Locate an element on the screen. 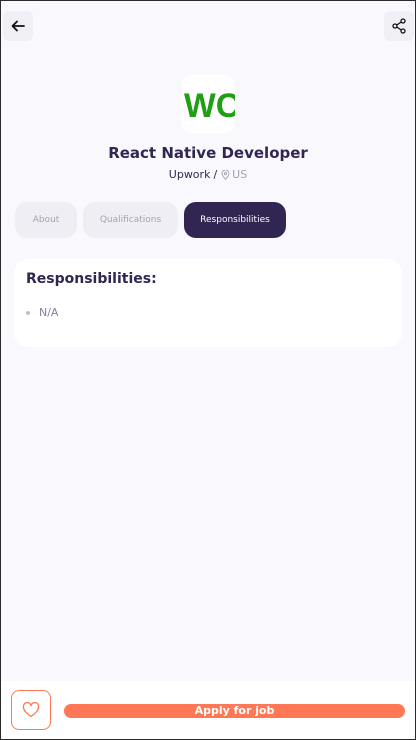 The width and height of the screenshot is (416, 740). footer-bar: Apply for job is located at coordinates (208, 710).